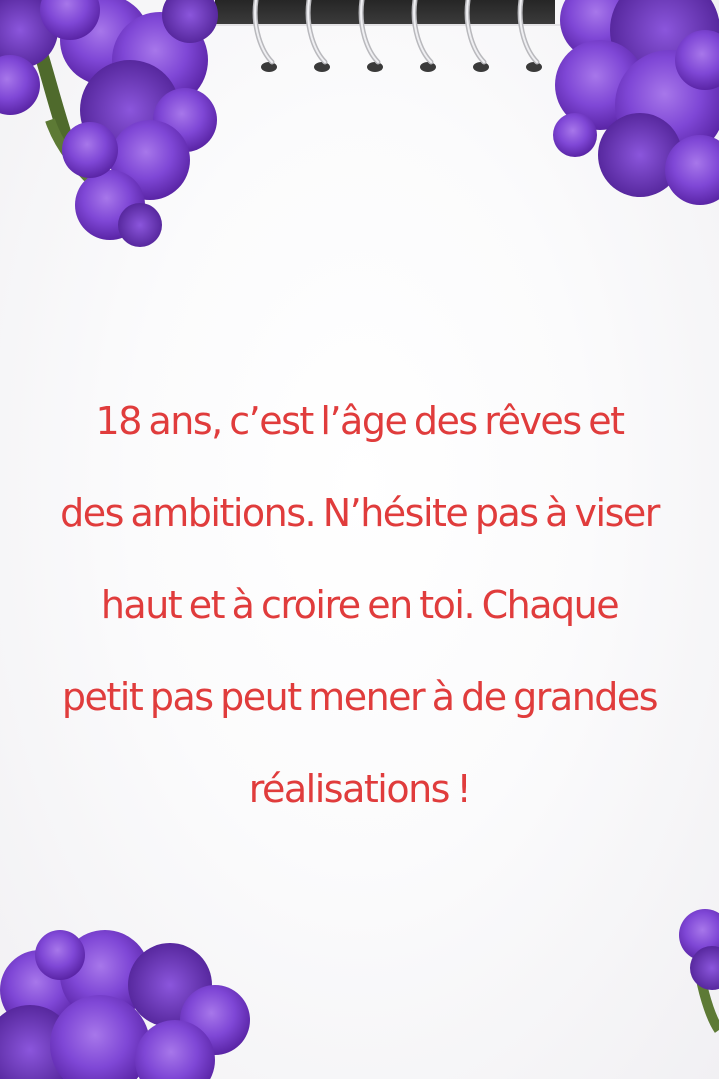 The image size is (719, 1079). What do you see at coordinates (397, 36) in the screenshot?
I see `spiral-rings` at bounding box center [397, 36].